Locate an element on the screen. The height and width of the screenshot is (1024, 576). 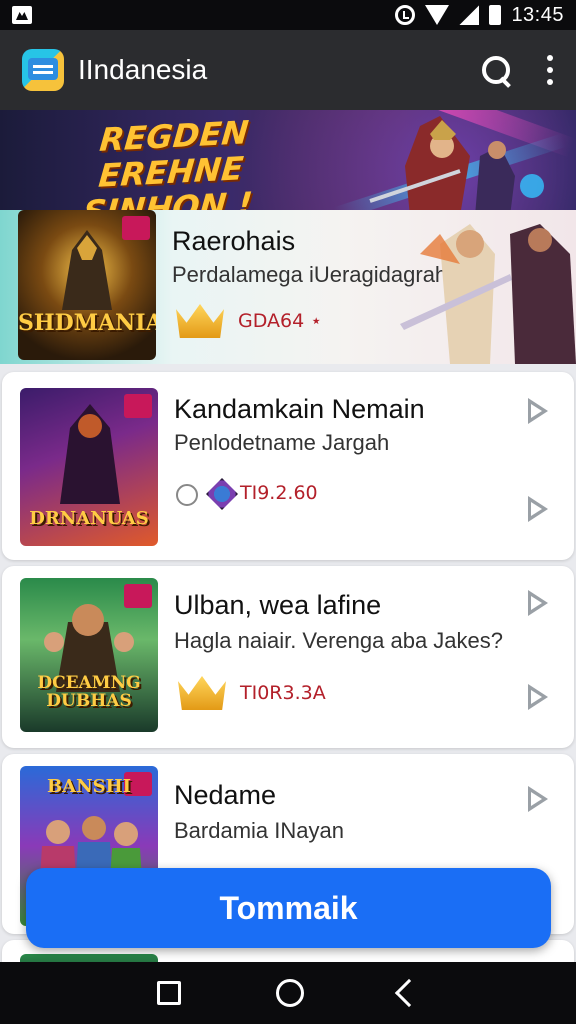
app-title: IIndanesia is located at coordinates (143, 69).